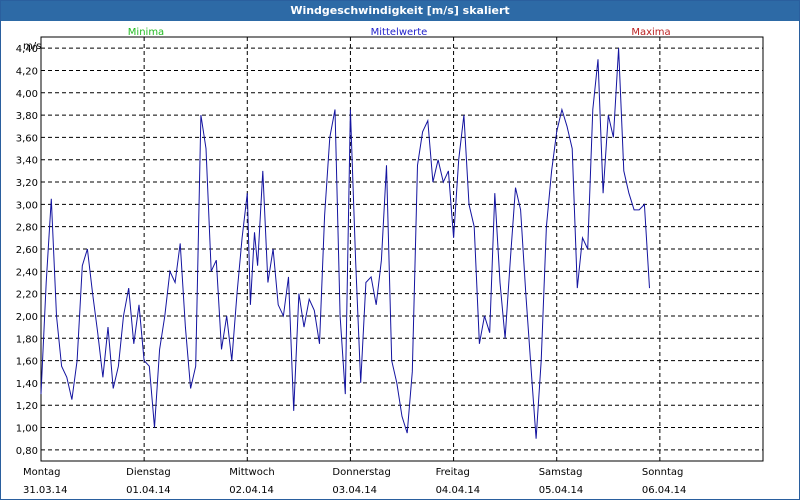 The height and width of the screenshot is (500, 800). What do you see at coordinates (27, 205) in the screenshot?
I see `y-tick-label: 3,00` at bounding box center [27, 205].